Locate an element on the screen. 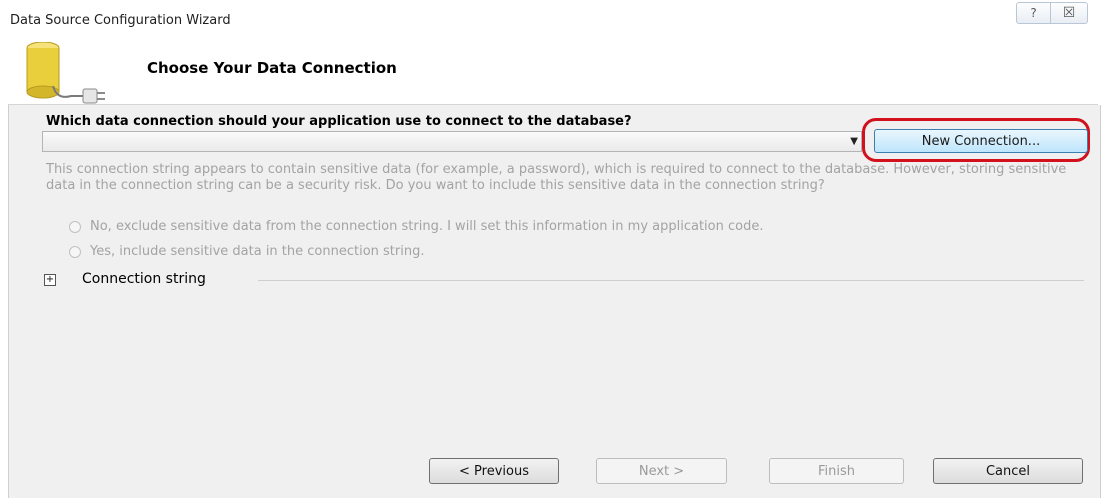 This screenshot has height=498, width=1105. close-button: ☒ is located at coordinates (1069, 13).